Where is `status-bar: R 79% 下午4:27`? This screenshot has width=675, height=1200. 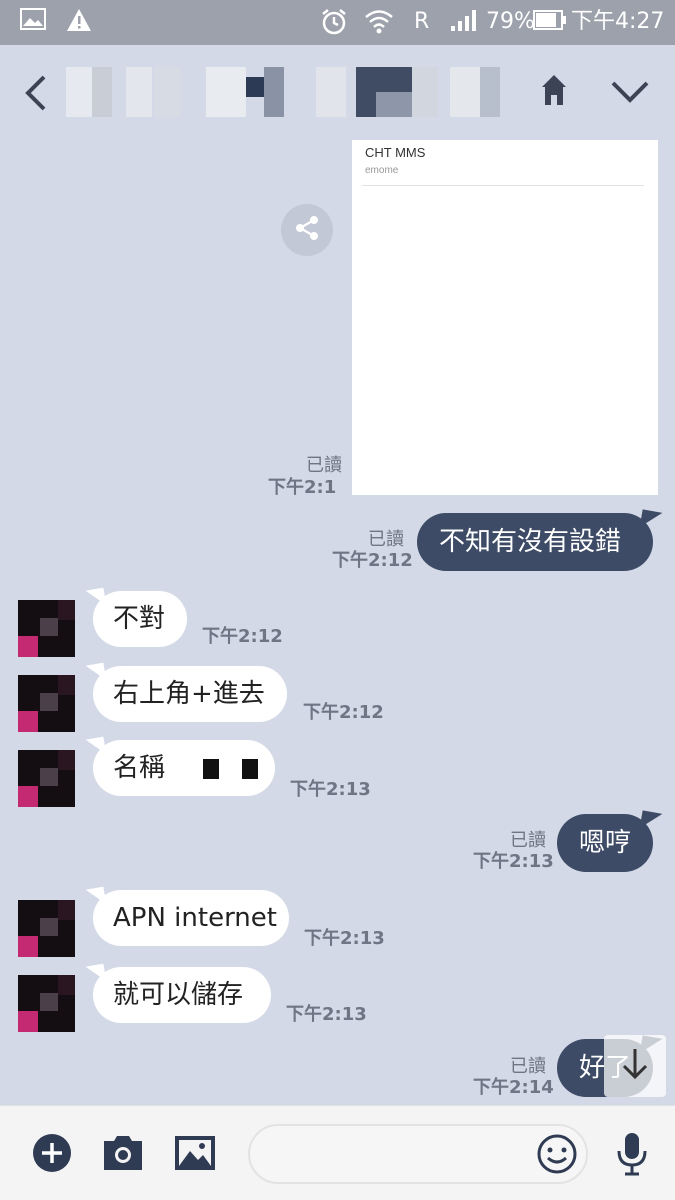 status-bar: R 79% 下午4:27 is located at coordinates (337, 22).